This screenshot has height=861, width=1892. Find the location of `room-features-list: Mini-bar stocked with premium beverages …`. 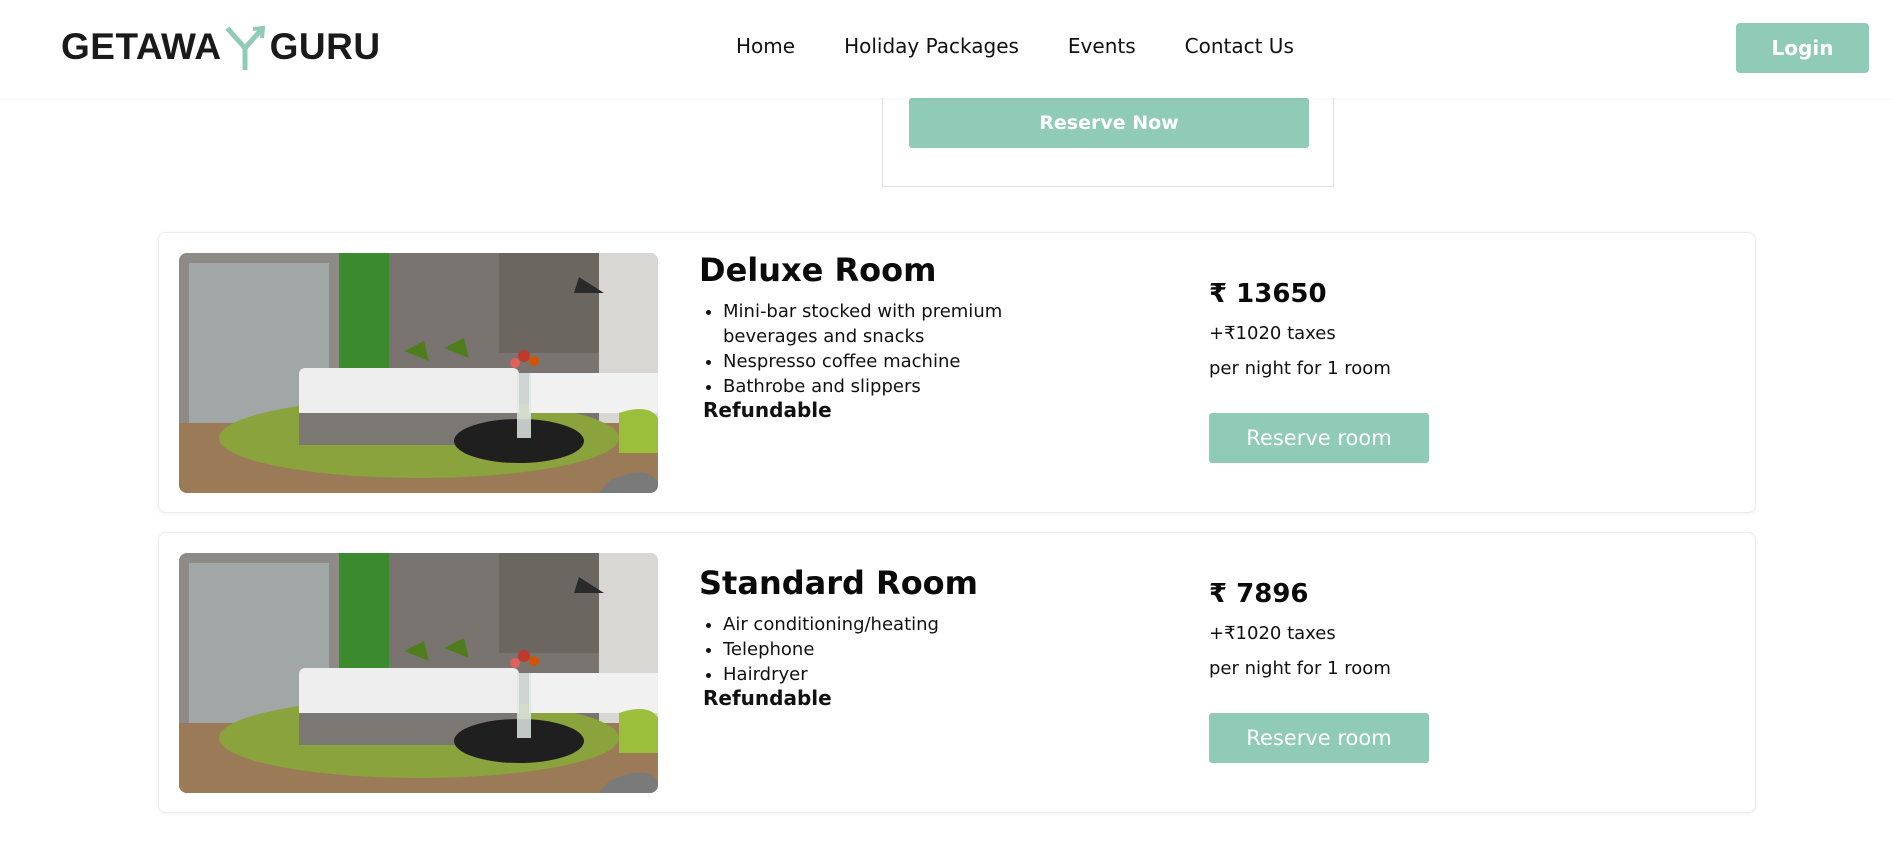

room-features-list: Mini-bar stocked with premium beverages … is located at coordinates (878, 349).